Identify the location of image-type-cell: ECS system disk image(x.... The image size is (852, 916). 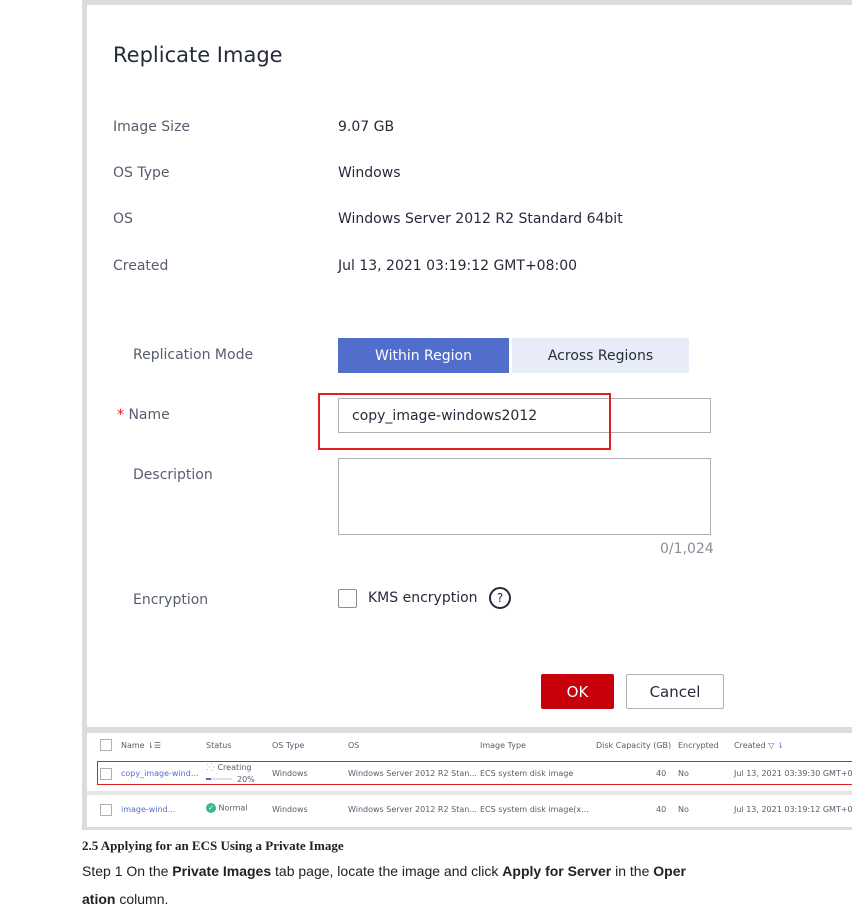
(534, 809).